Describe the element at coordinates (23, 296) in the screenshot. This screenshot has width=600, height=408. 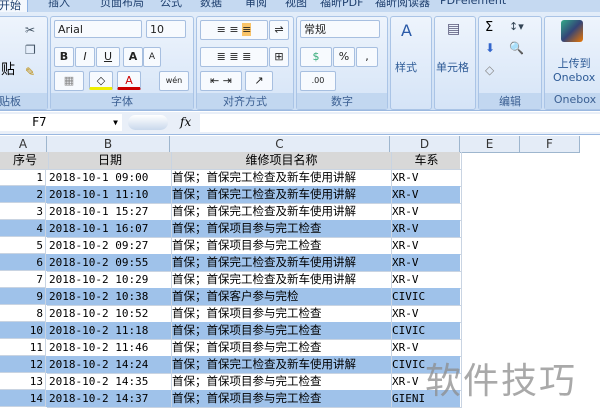
I see `cell: 9` at that location.